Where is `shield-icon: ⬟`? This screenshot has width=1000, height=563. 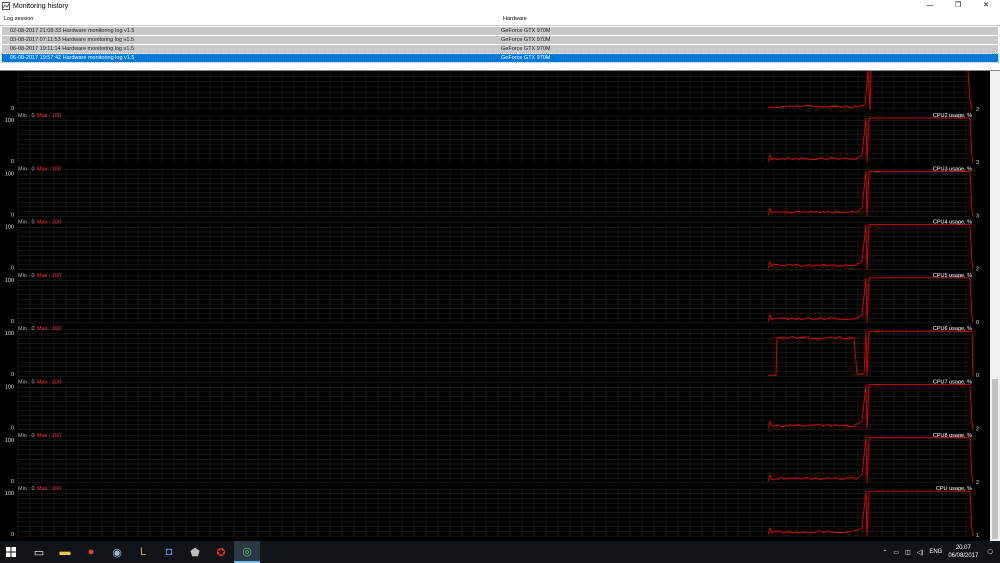
shield-icon: ⬟ is located at coordinates (195, 552).